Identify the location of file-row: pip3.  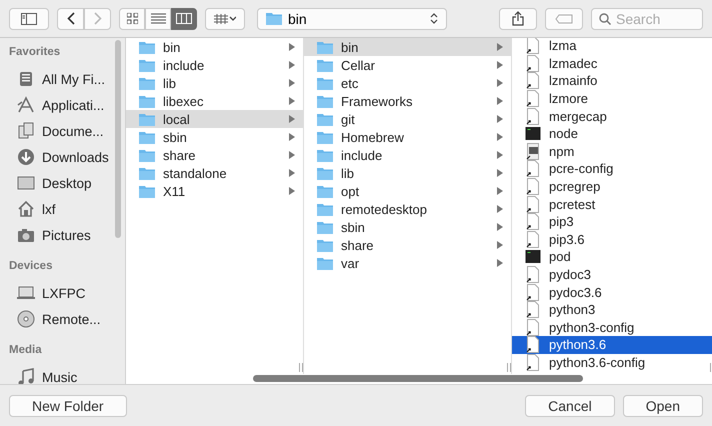
(612, 221).